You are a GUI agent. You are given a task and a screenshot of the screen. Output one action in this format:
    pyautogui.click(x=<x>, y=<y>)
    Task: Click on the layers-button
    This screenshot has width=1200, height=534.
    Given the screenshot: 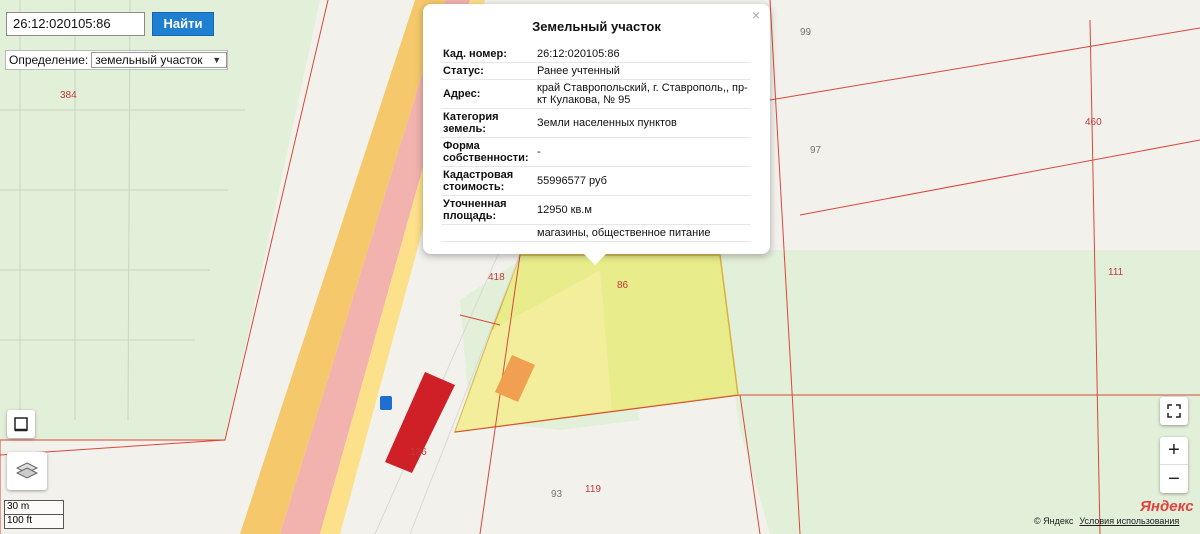 What is the action you would take?
    pyautogui.click(x=27, y=471)
    